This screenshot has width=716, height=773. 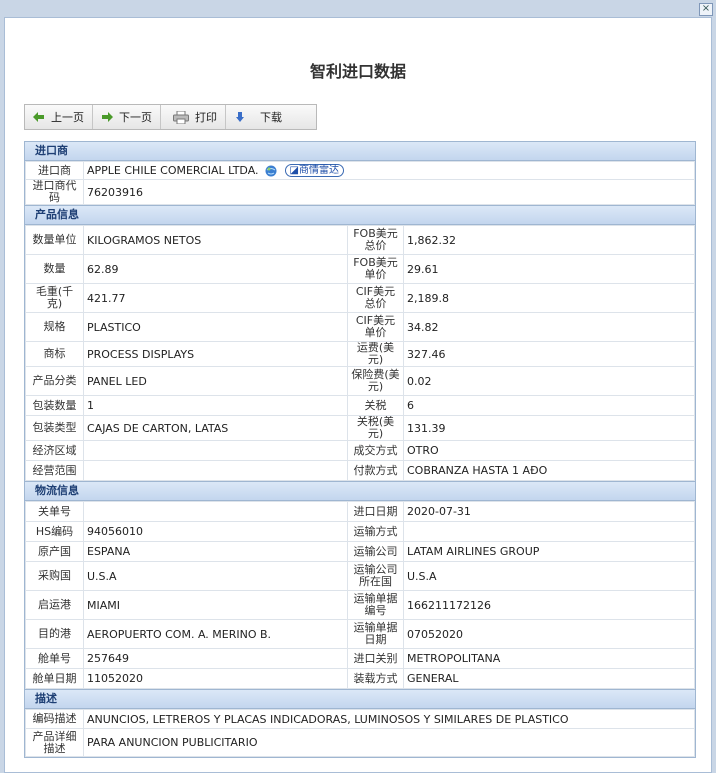 I want to click on field-label: 付款方式, so click(x=375, y=470).